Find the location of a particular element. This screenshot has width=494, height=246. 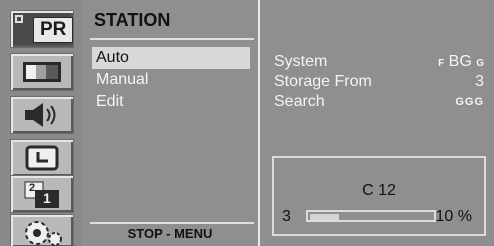

menu-item-auto: Auto is located at coordinates (171, 58).